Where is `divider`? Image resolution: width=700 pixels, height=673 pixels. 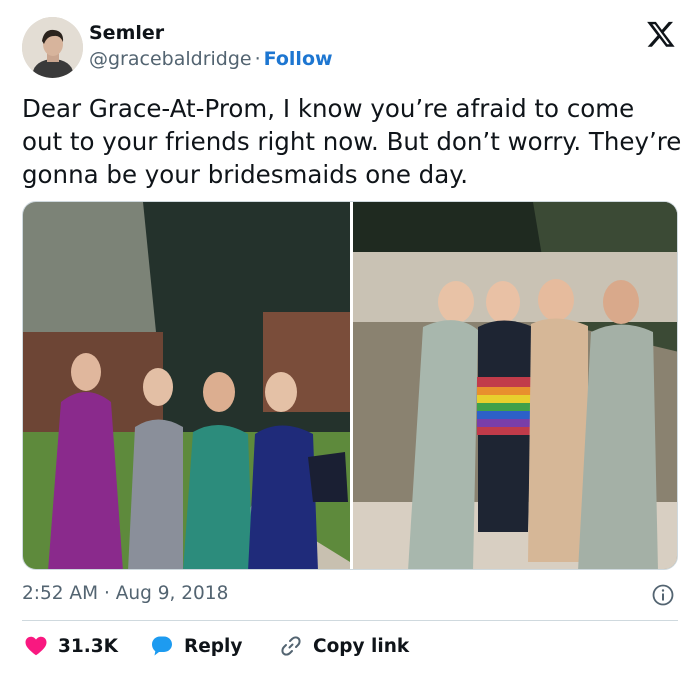 divider is located at coordinates (350, 620).